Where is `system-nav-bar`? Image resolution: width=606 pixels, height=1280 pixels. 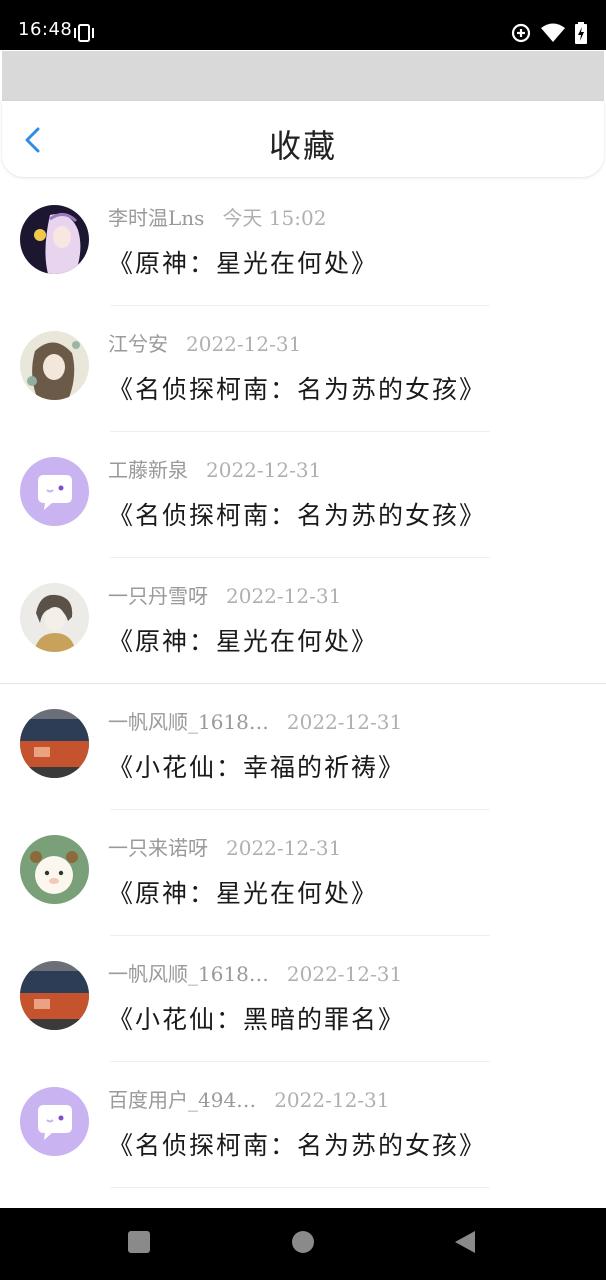 system-nav-bar is located at coordinates (303, 1244).